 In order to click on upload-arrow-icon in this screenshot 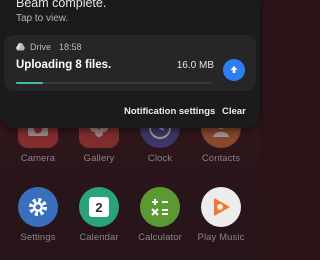, I will do `click(234, 69)`.